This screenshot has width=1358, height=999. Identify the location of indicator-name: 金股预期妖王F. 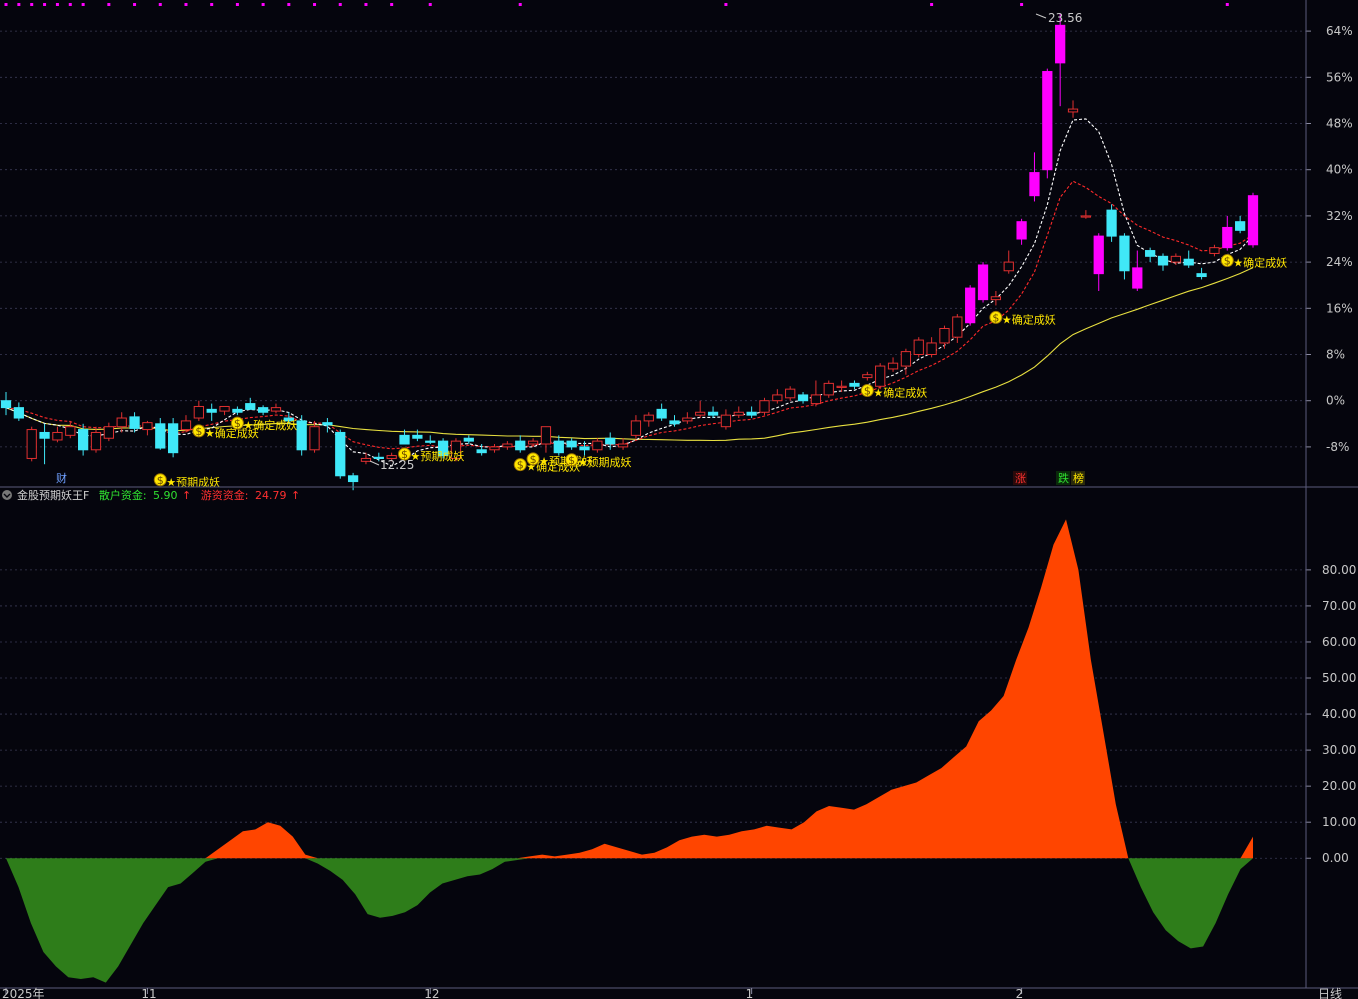
(53, 495).